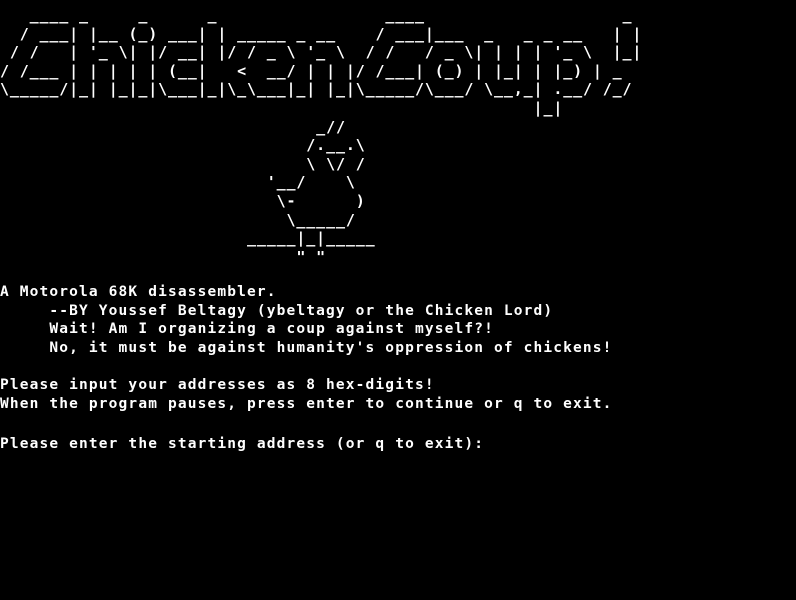 The image size is (796, 600). What do you see at coordinates (138, 292) in the screenshot?
I see `intro-line: A Motorola 68K disassembler.` at bounding box center [138, 292].